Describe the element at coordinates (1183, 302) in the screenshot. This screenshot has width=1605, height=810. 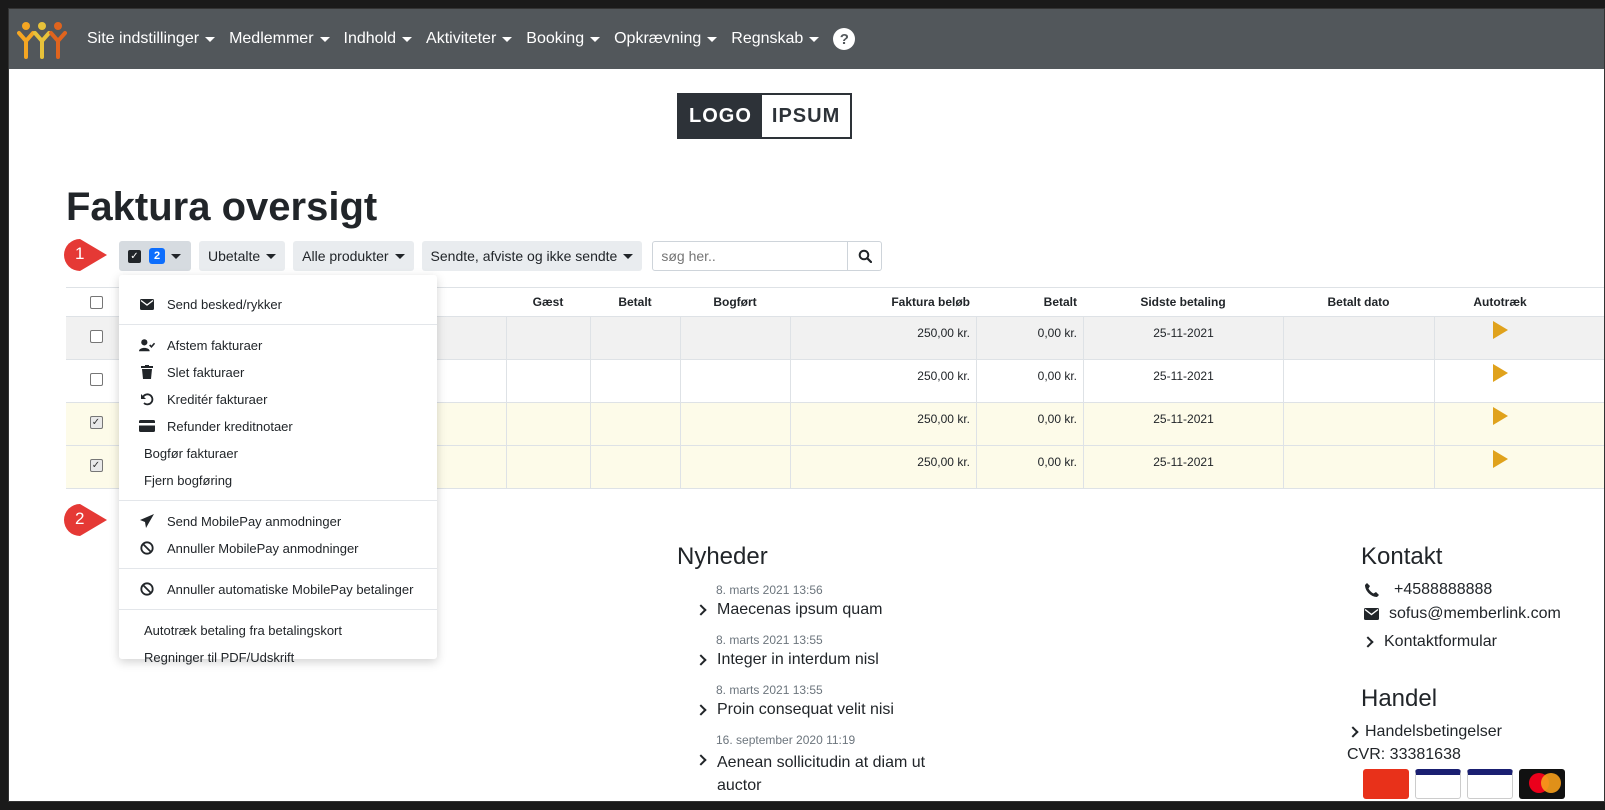
I see `header-last-payment: Sidste betaling` at that location.